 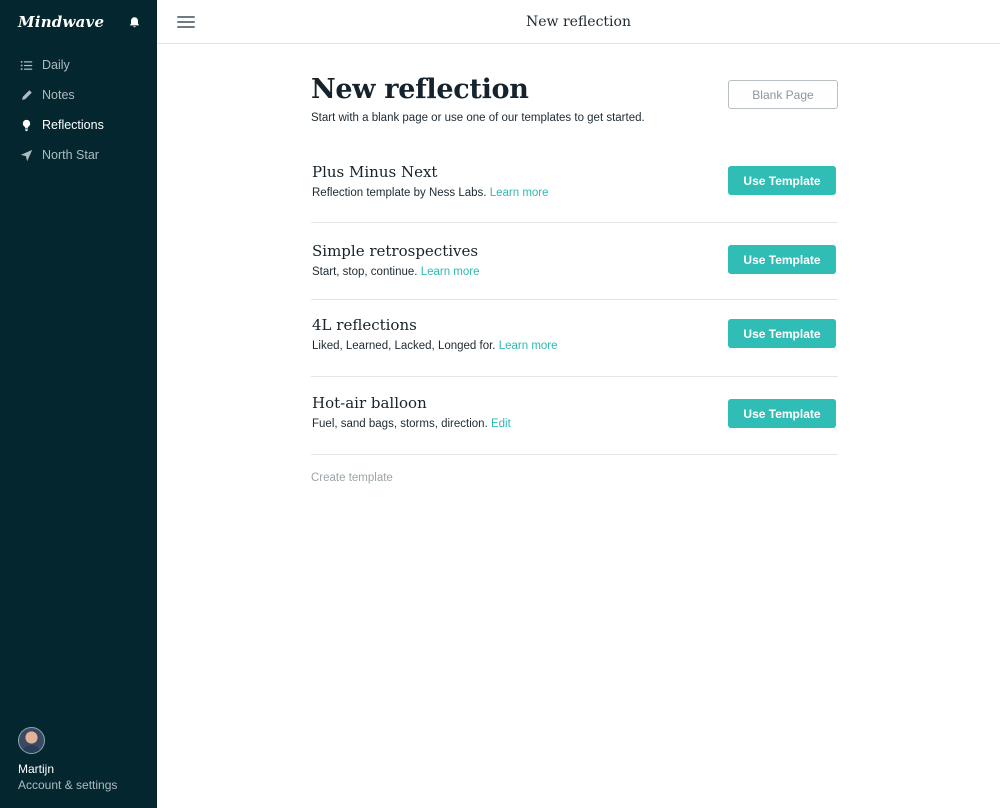 I want to click on sidebar-item-notes: Notes, so click(x=78, y=95).